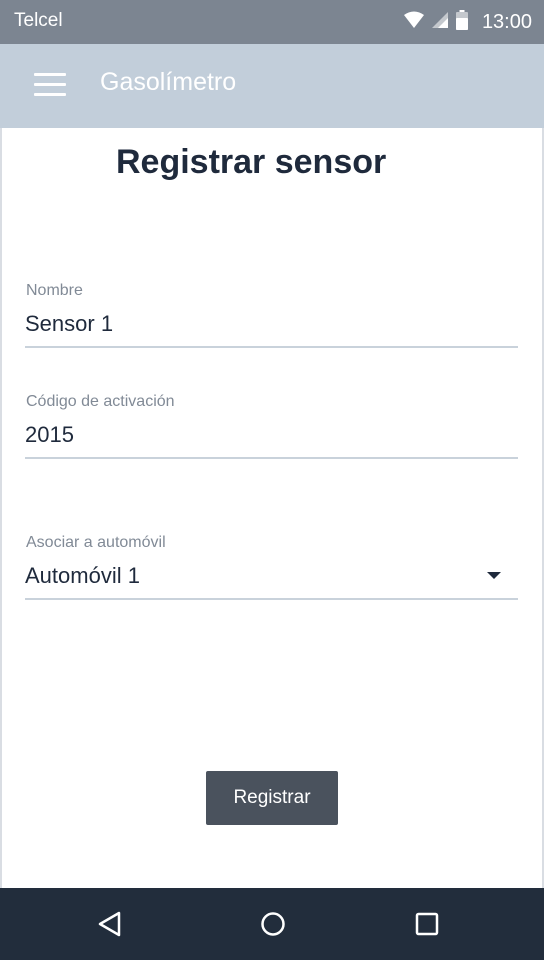 This screenshot has width=544, height=960. I want to click on register-button: Registrar, so click(272, 798).